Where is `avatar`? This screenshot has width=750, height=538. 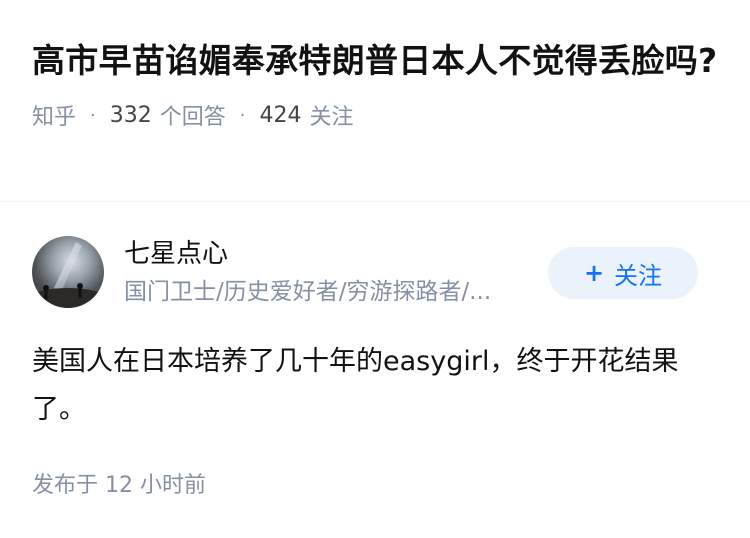
avatar is located at coordinates (68, 272).